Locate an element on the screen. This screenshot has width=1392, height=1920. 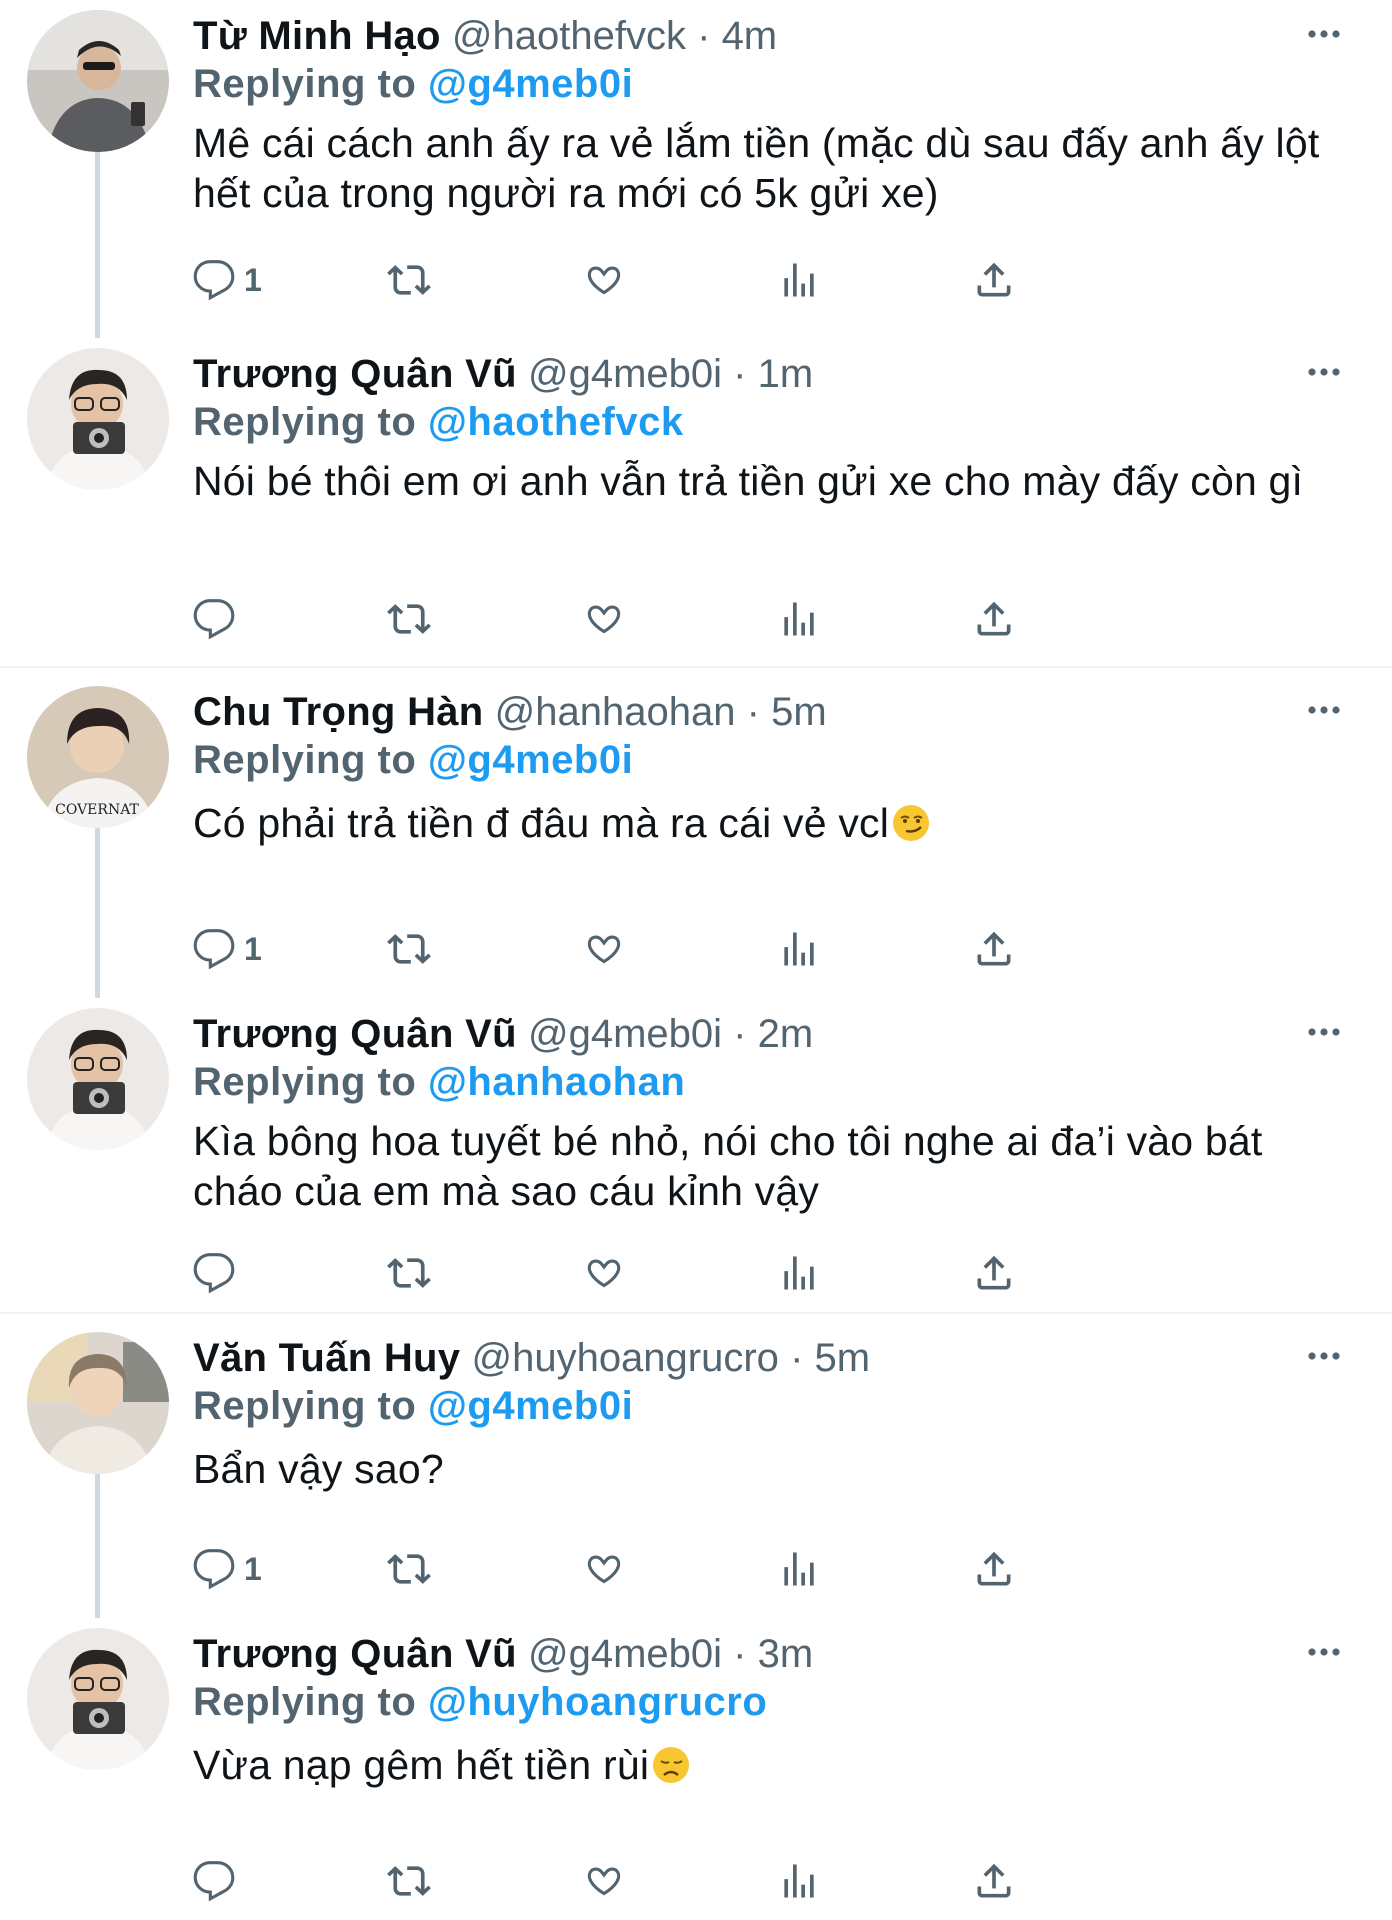
timestamp: 4m is located at coordinates (750, 36).